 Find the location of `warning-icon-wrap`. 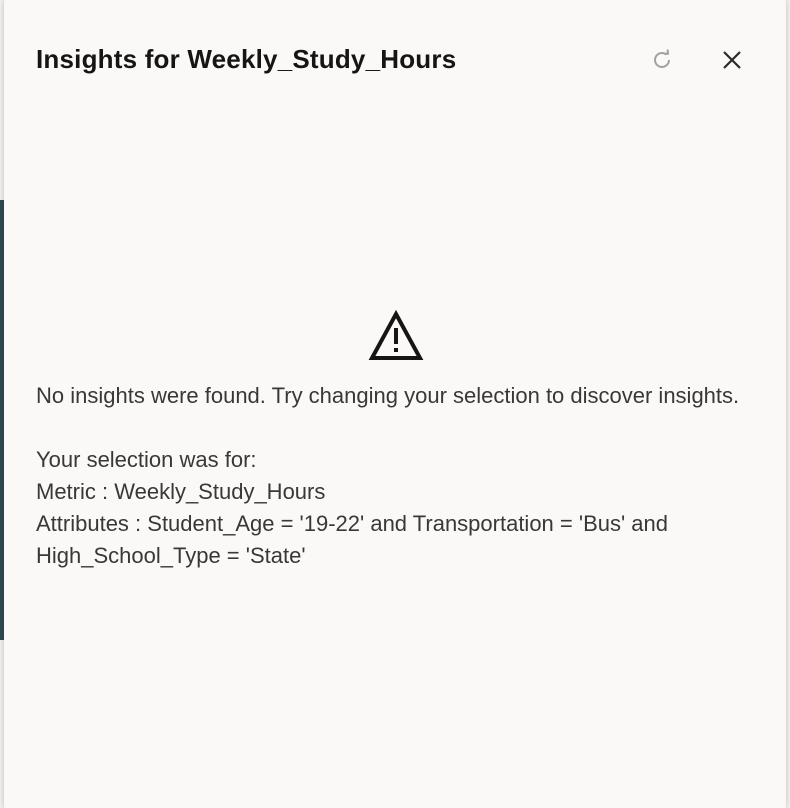

warning-icon-wrap is located at coordinates (396, 336).